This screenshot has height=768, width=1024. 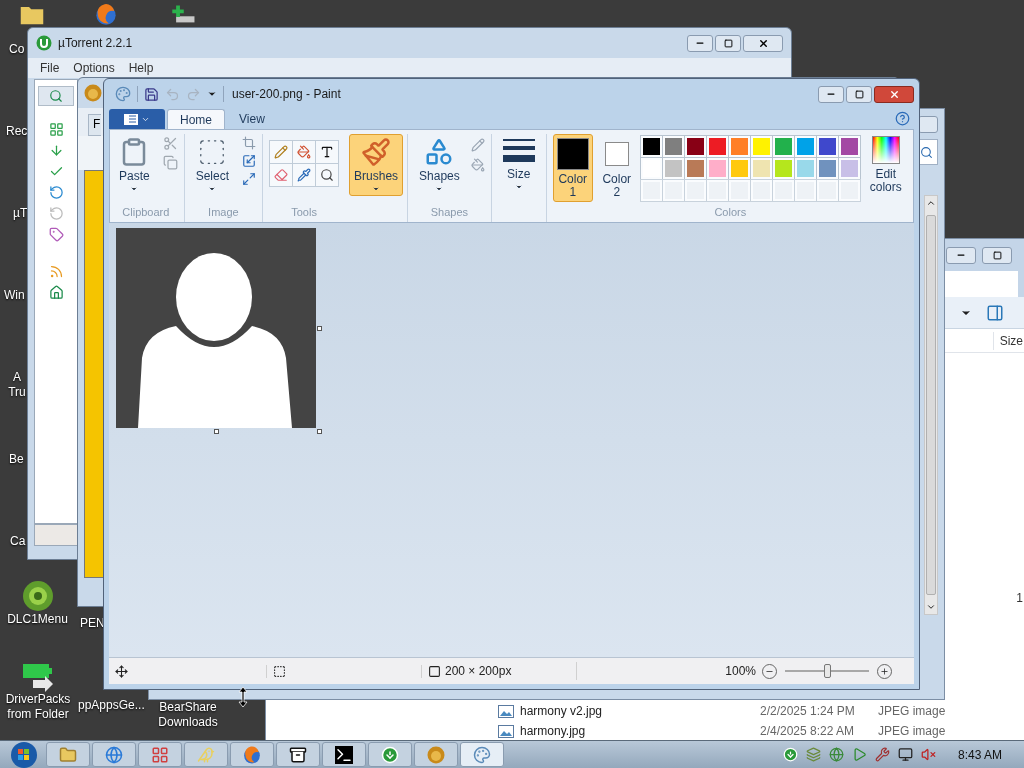 I want to click on download-icon, so click(x=790, y=754).